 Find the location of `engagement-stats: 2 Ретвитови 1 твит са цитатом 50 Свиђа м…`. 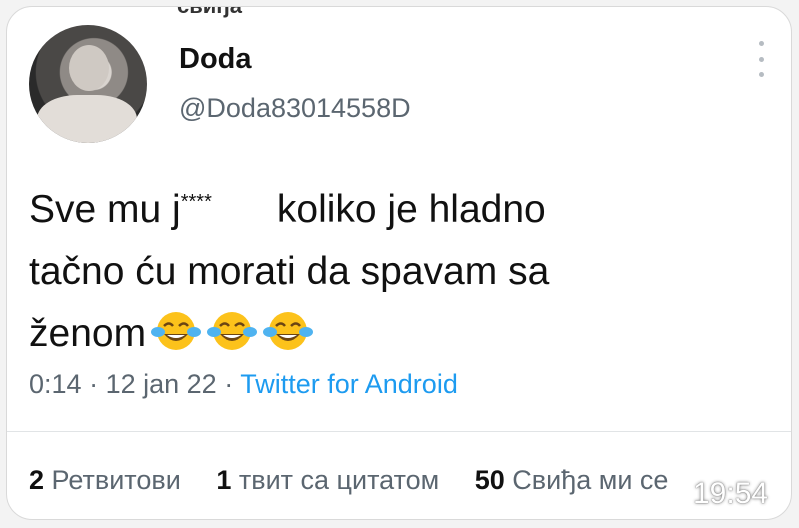

engagement-stats: 2 Ретвитови 1 твит са цитатом 50 Свиђа м… is located at coordinates (362, 480).